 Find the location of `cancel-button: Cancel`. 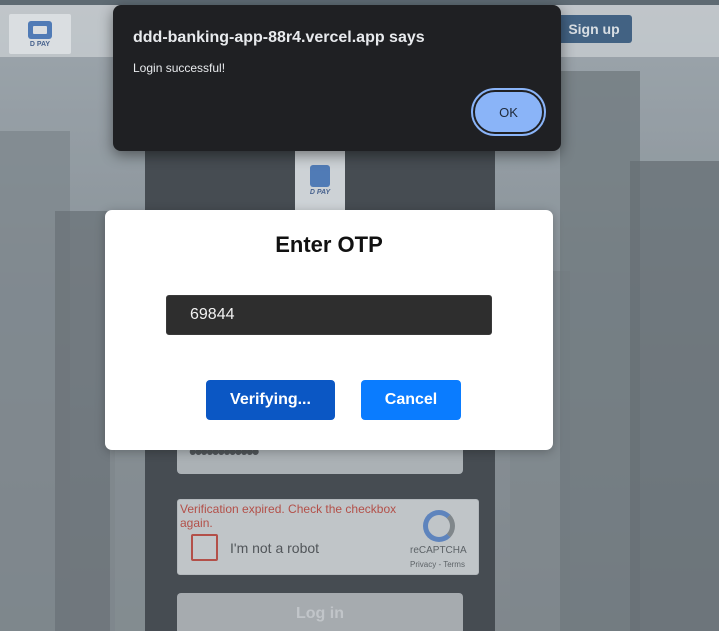

cancel-button: Cancel is located at coordinates (411, 400).